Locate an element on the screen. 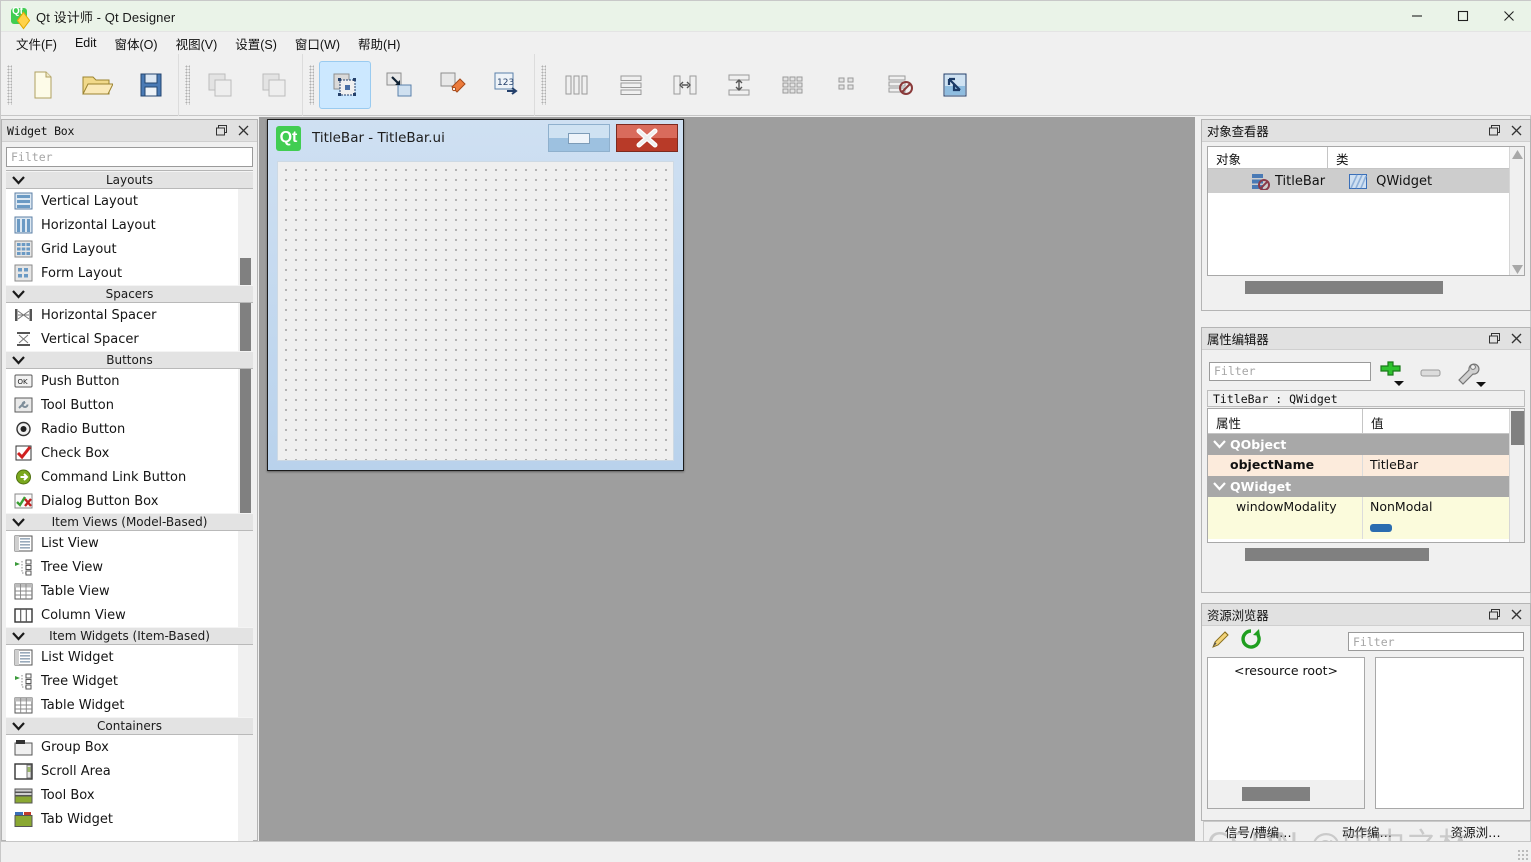 This screenshot has height=862, width=1531. form-design-surface is located at coordinates (475, 311).